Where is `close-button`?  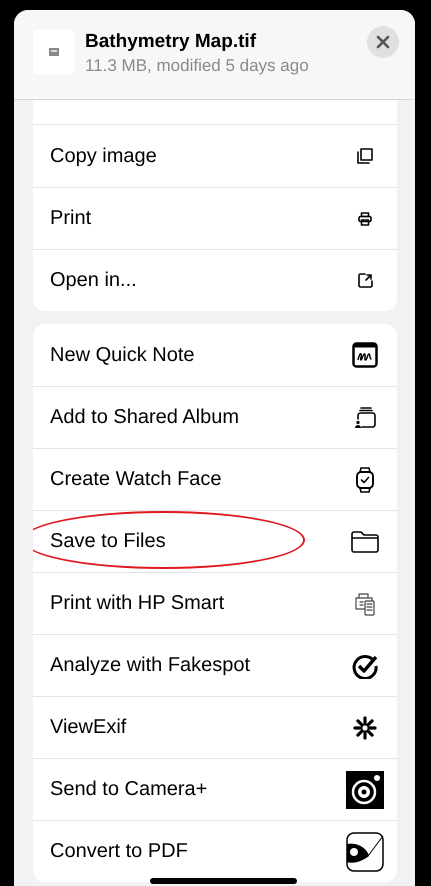
close-button is located at coordinates (383, 42).